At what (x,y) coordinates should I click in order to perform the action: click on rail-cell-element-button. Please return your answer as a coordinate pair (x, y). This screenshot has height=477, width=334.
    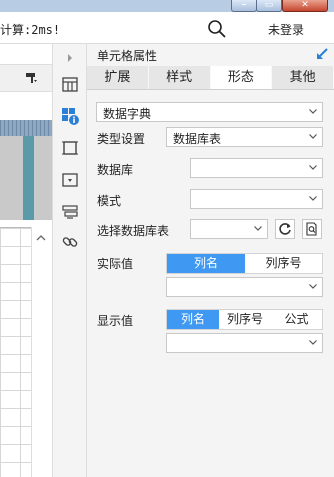
    Looking at the image, I should click on (70, 84).